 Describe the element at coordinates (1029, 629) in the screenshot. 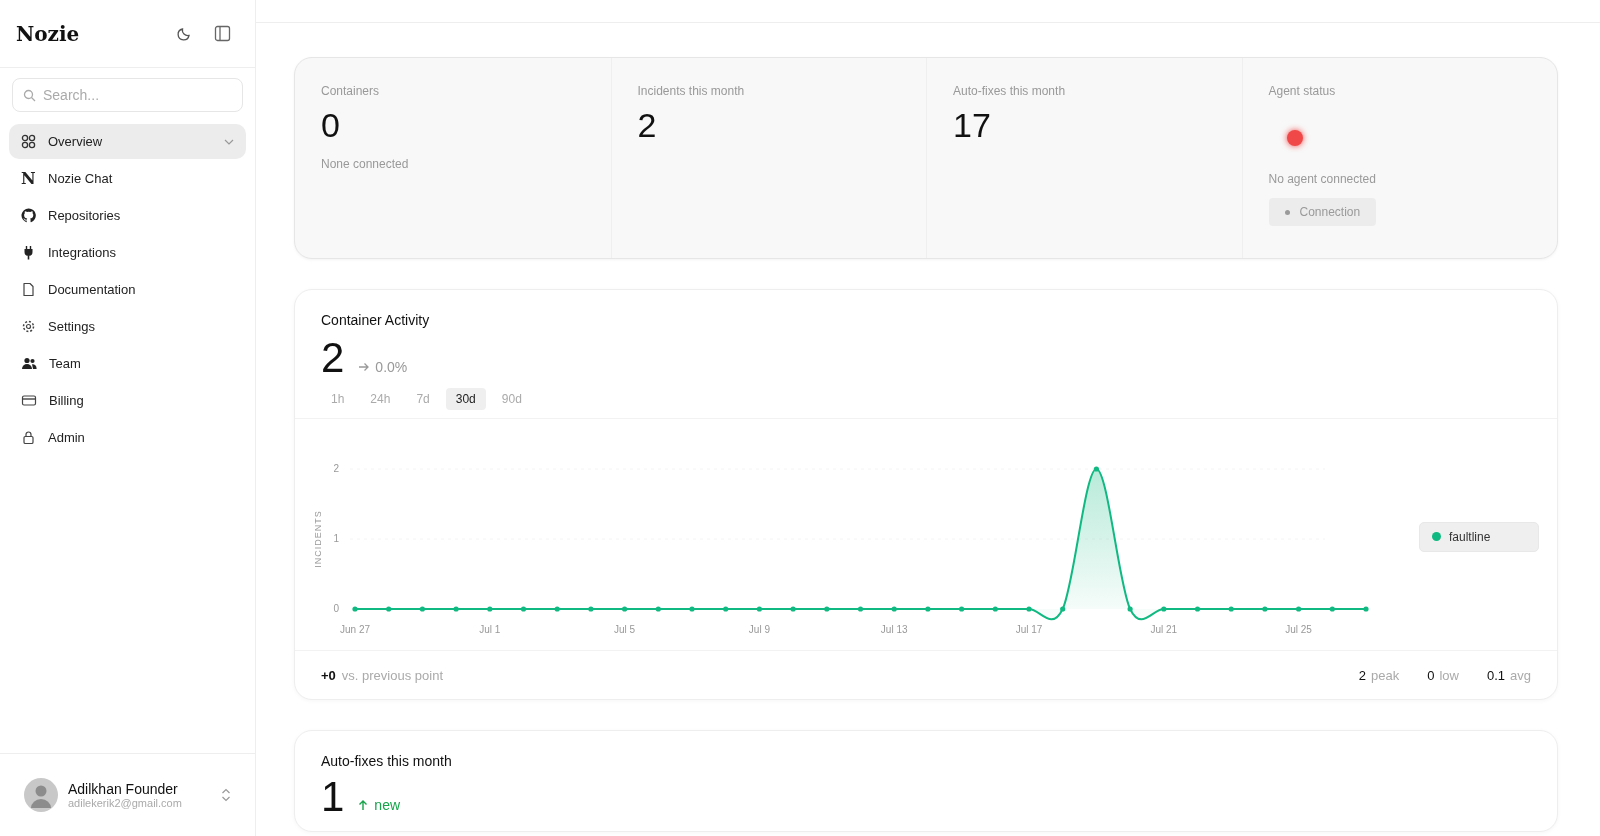

I see `axis-tick-label: Jul 17` at that location.